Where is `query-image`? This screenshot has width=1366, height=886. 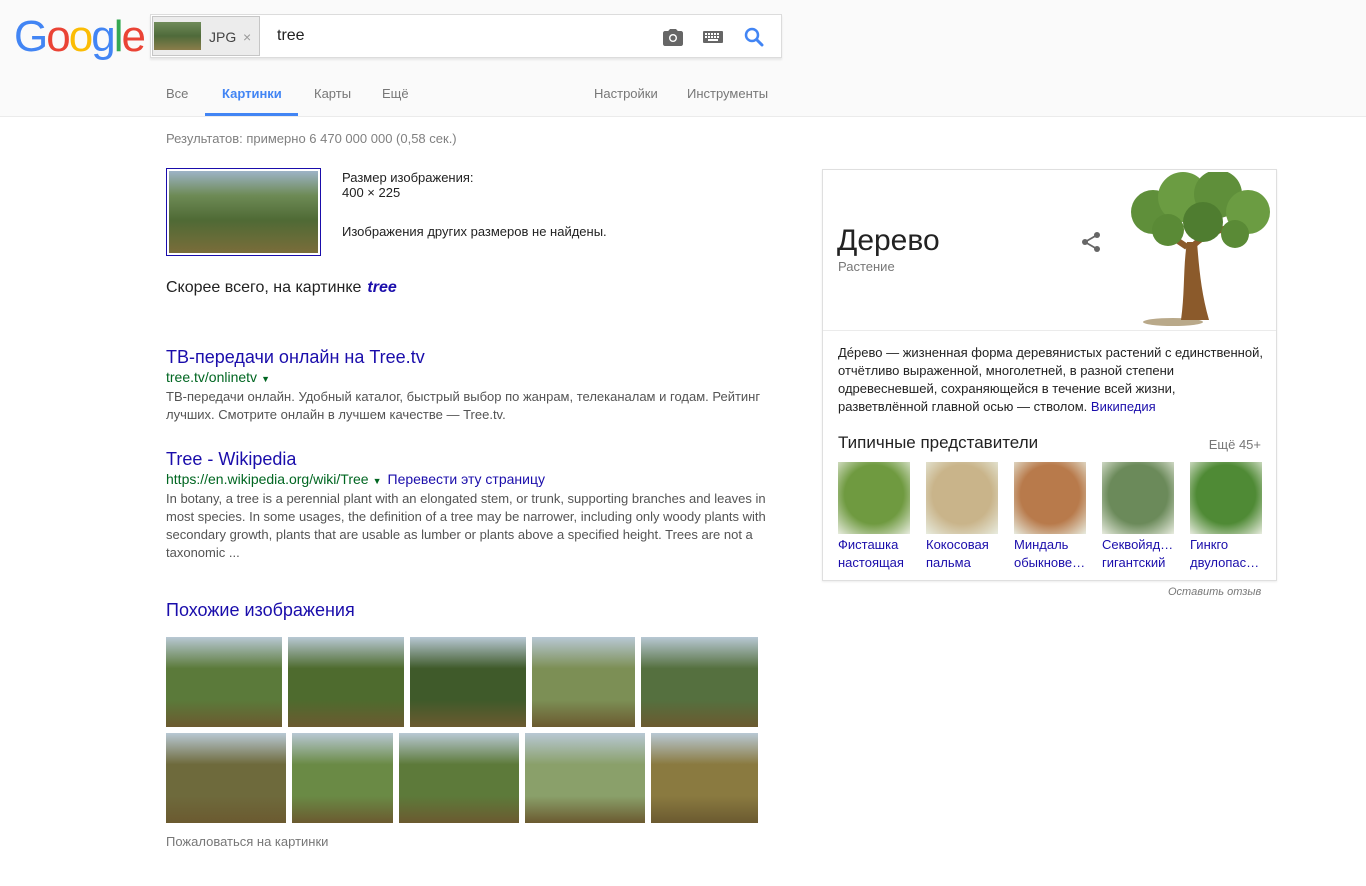
query-image is located at coordinates (243, 212).